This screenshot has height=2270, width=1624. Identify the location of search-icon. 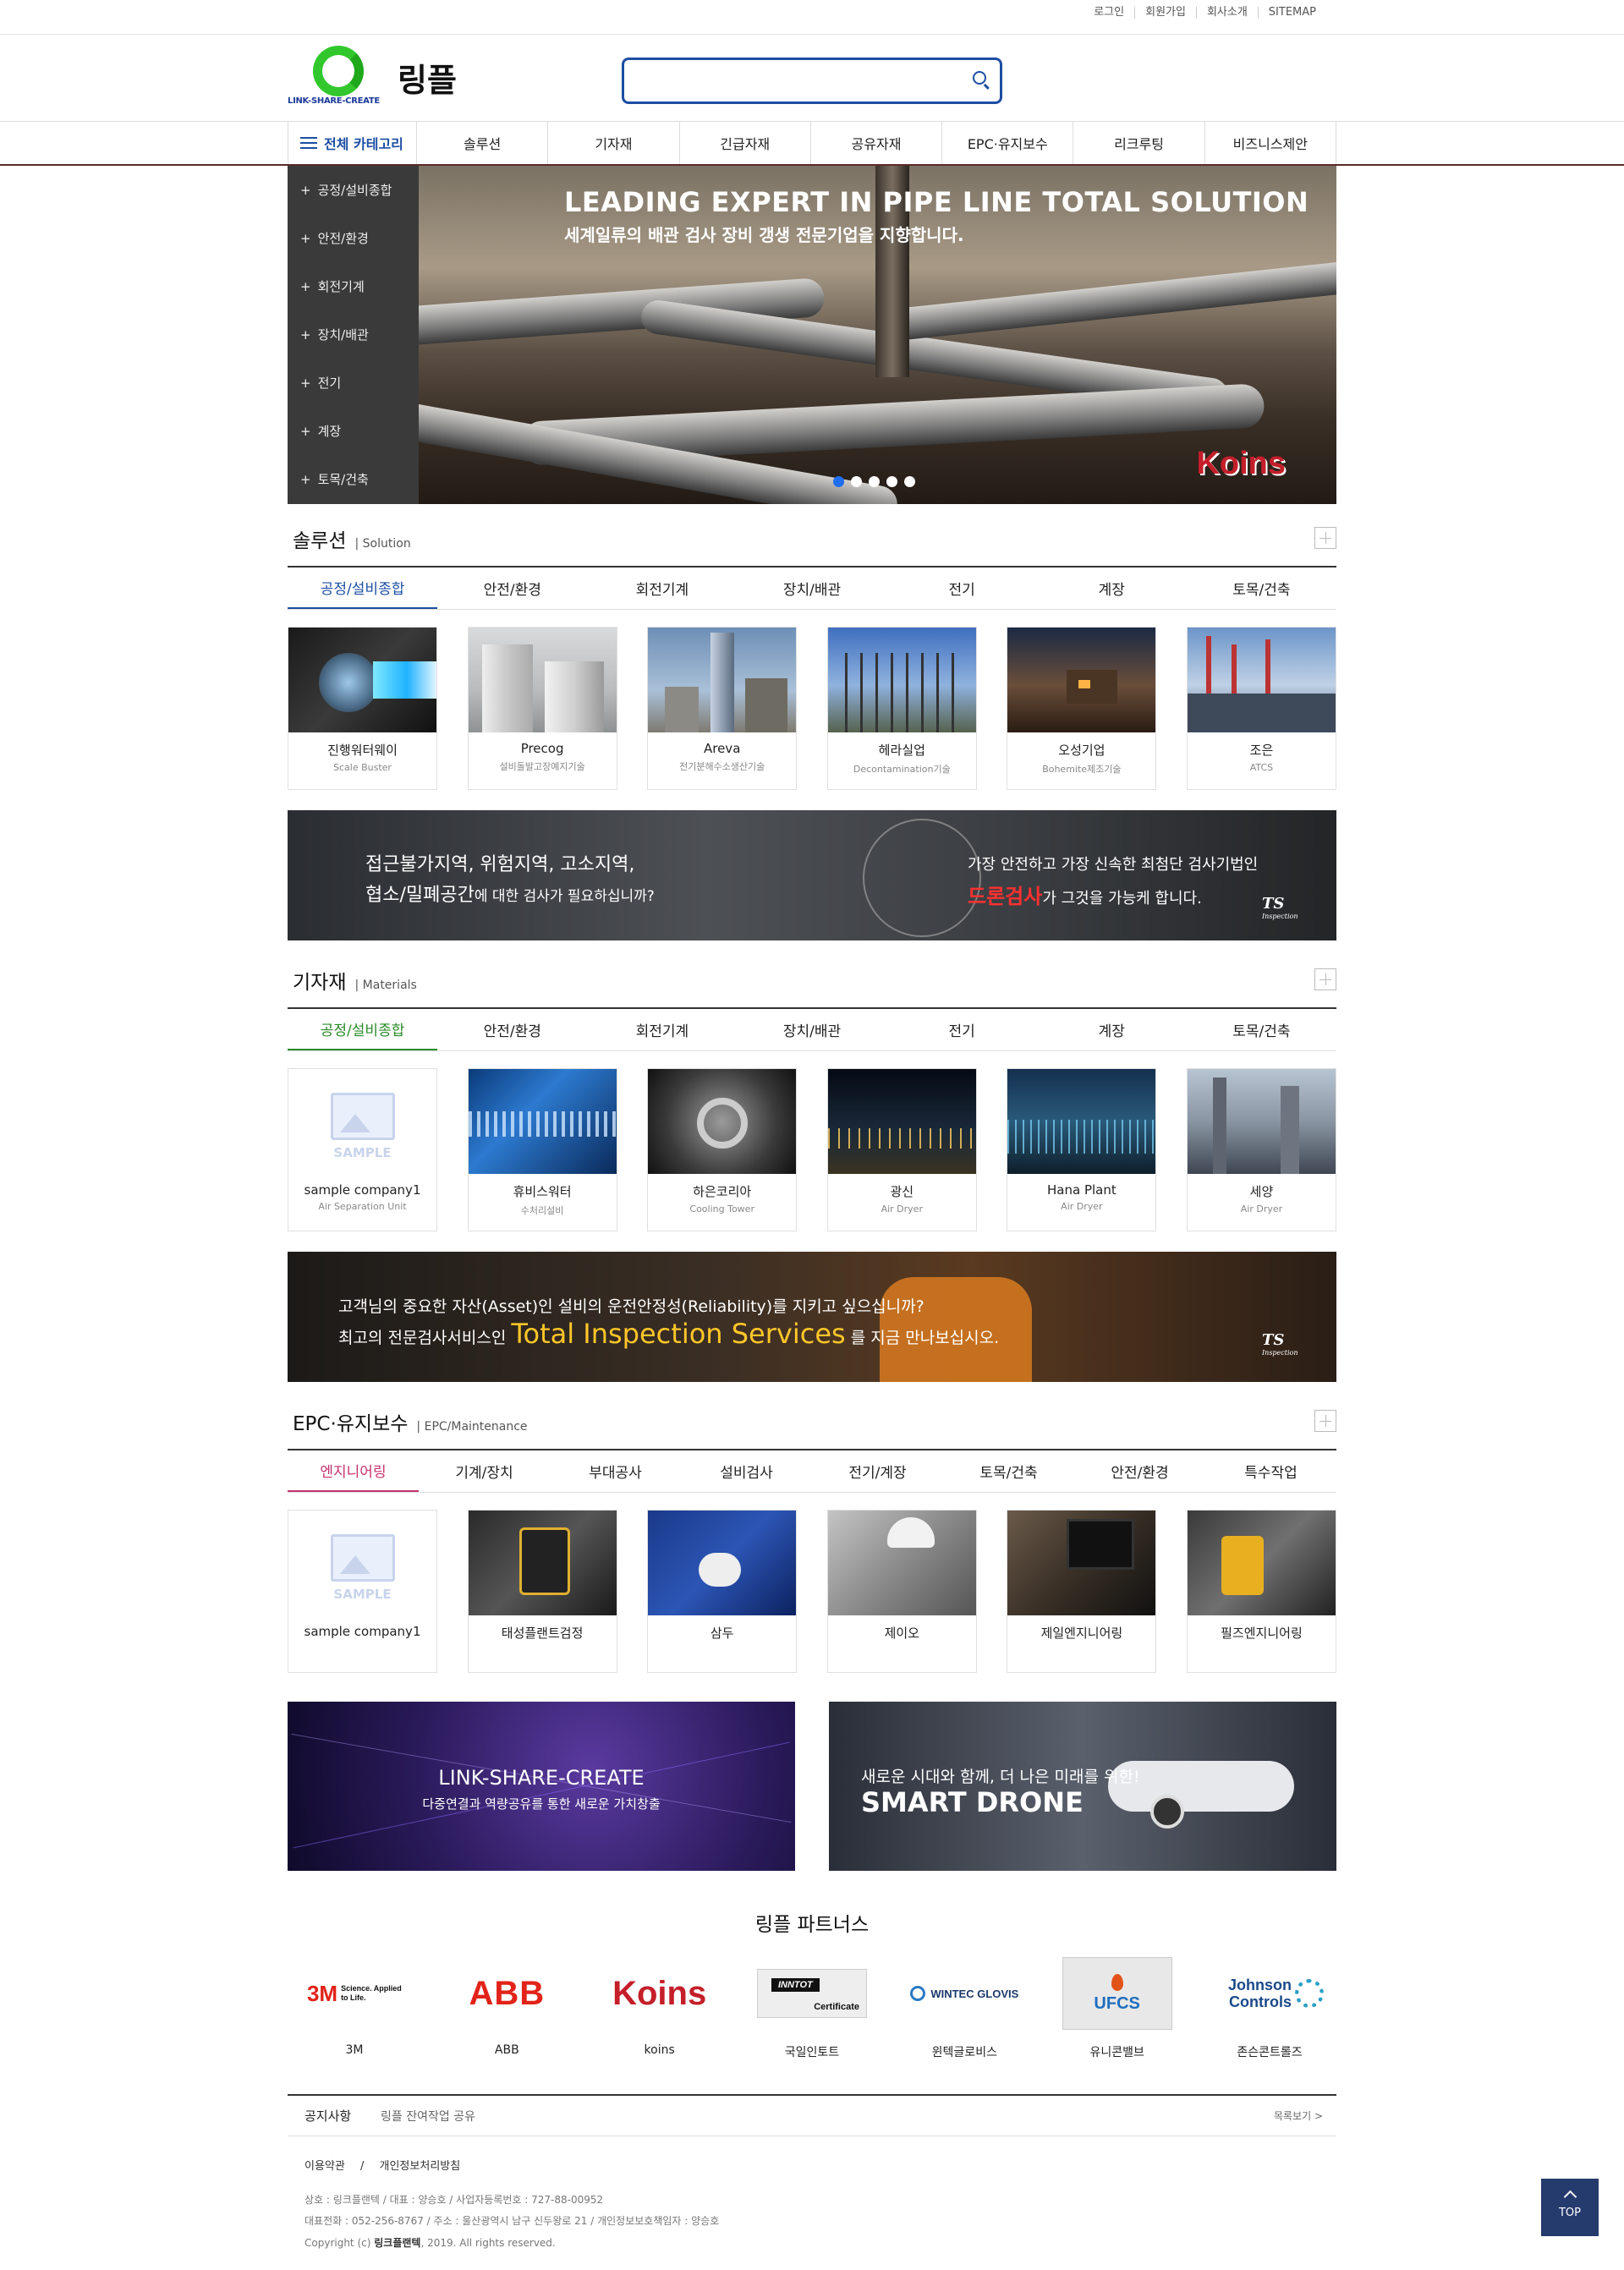
(979, 78).